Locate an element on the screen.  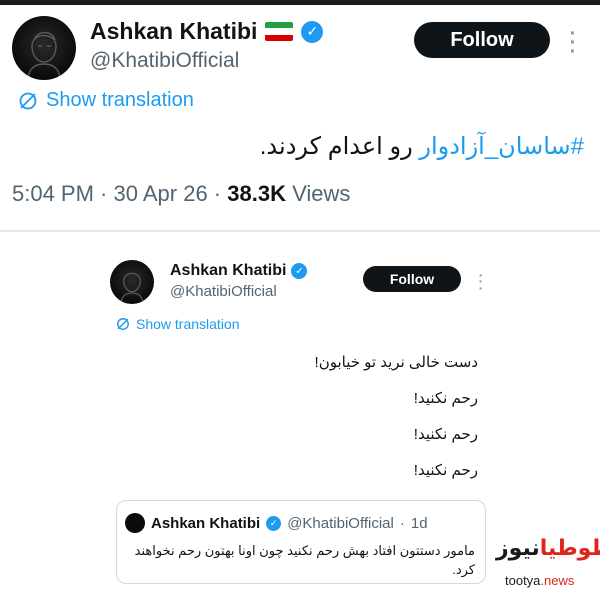
tweet-body: رو اعدام کردند. is located at coordinates (339, 146).